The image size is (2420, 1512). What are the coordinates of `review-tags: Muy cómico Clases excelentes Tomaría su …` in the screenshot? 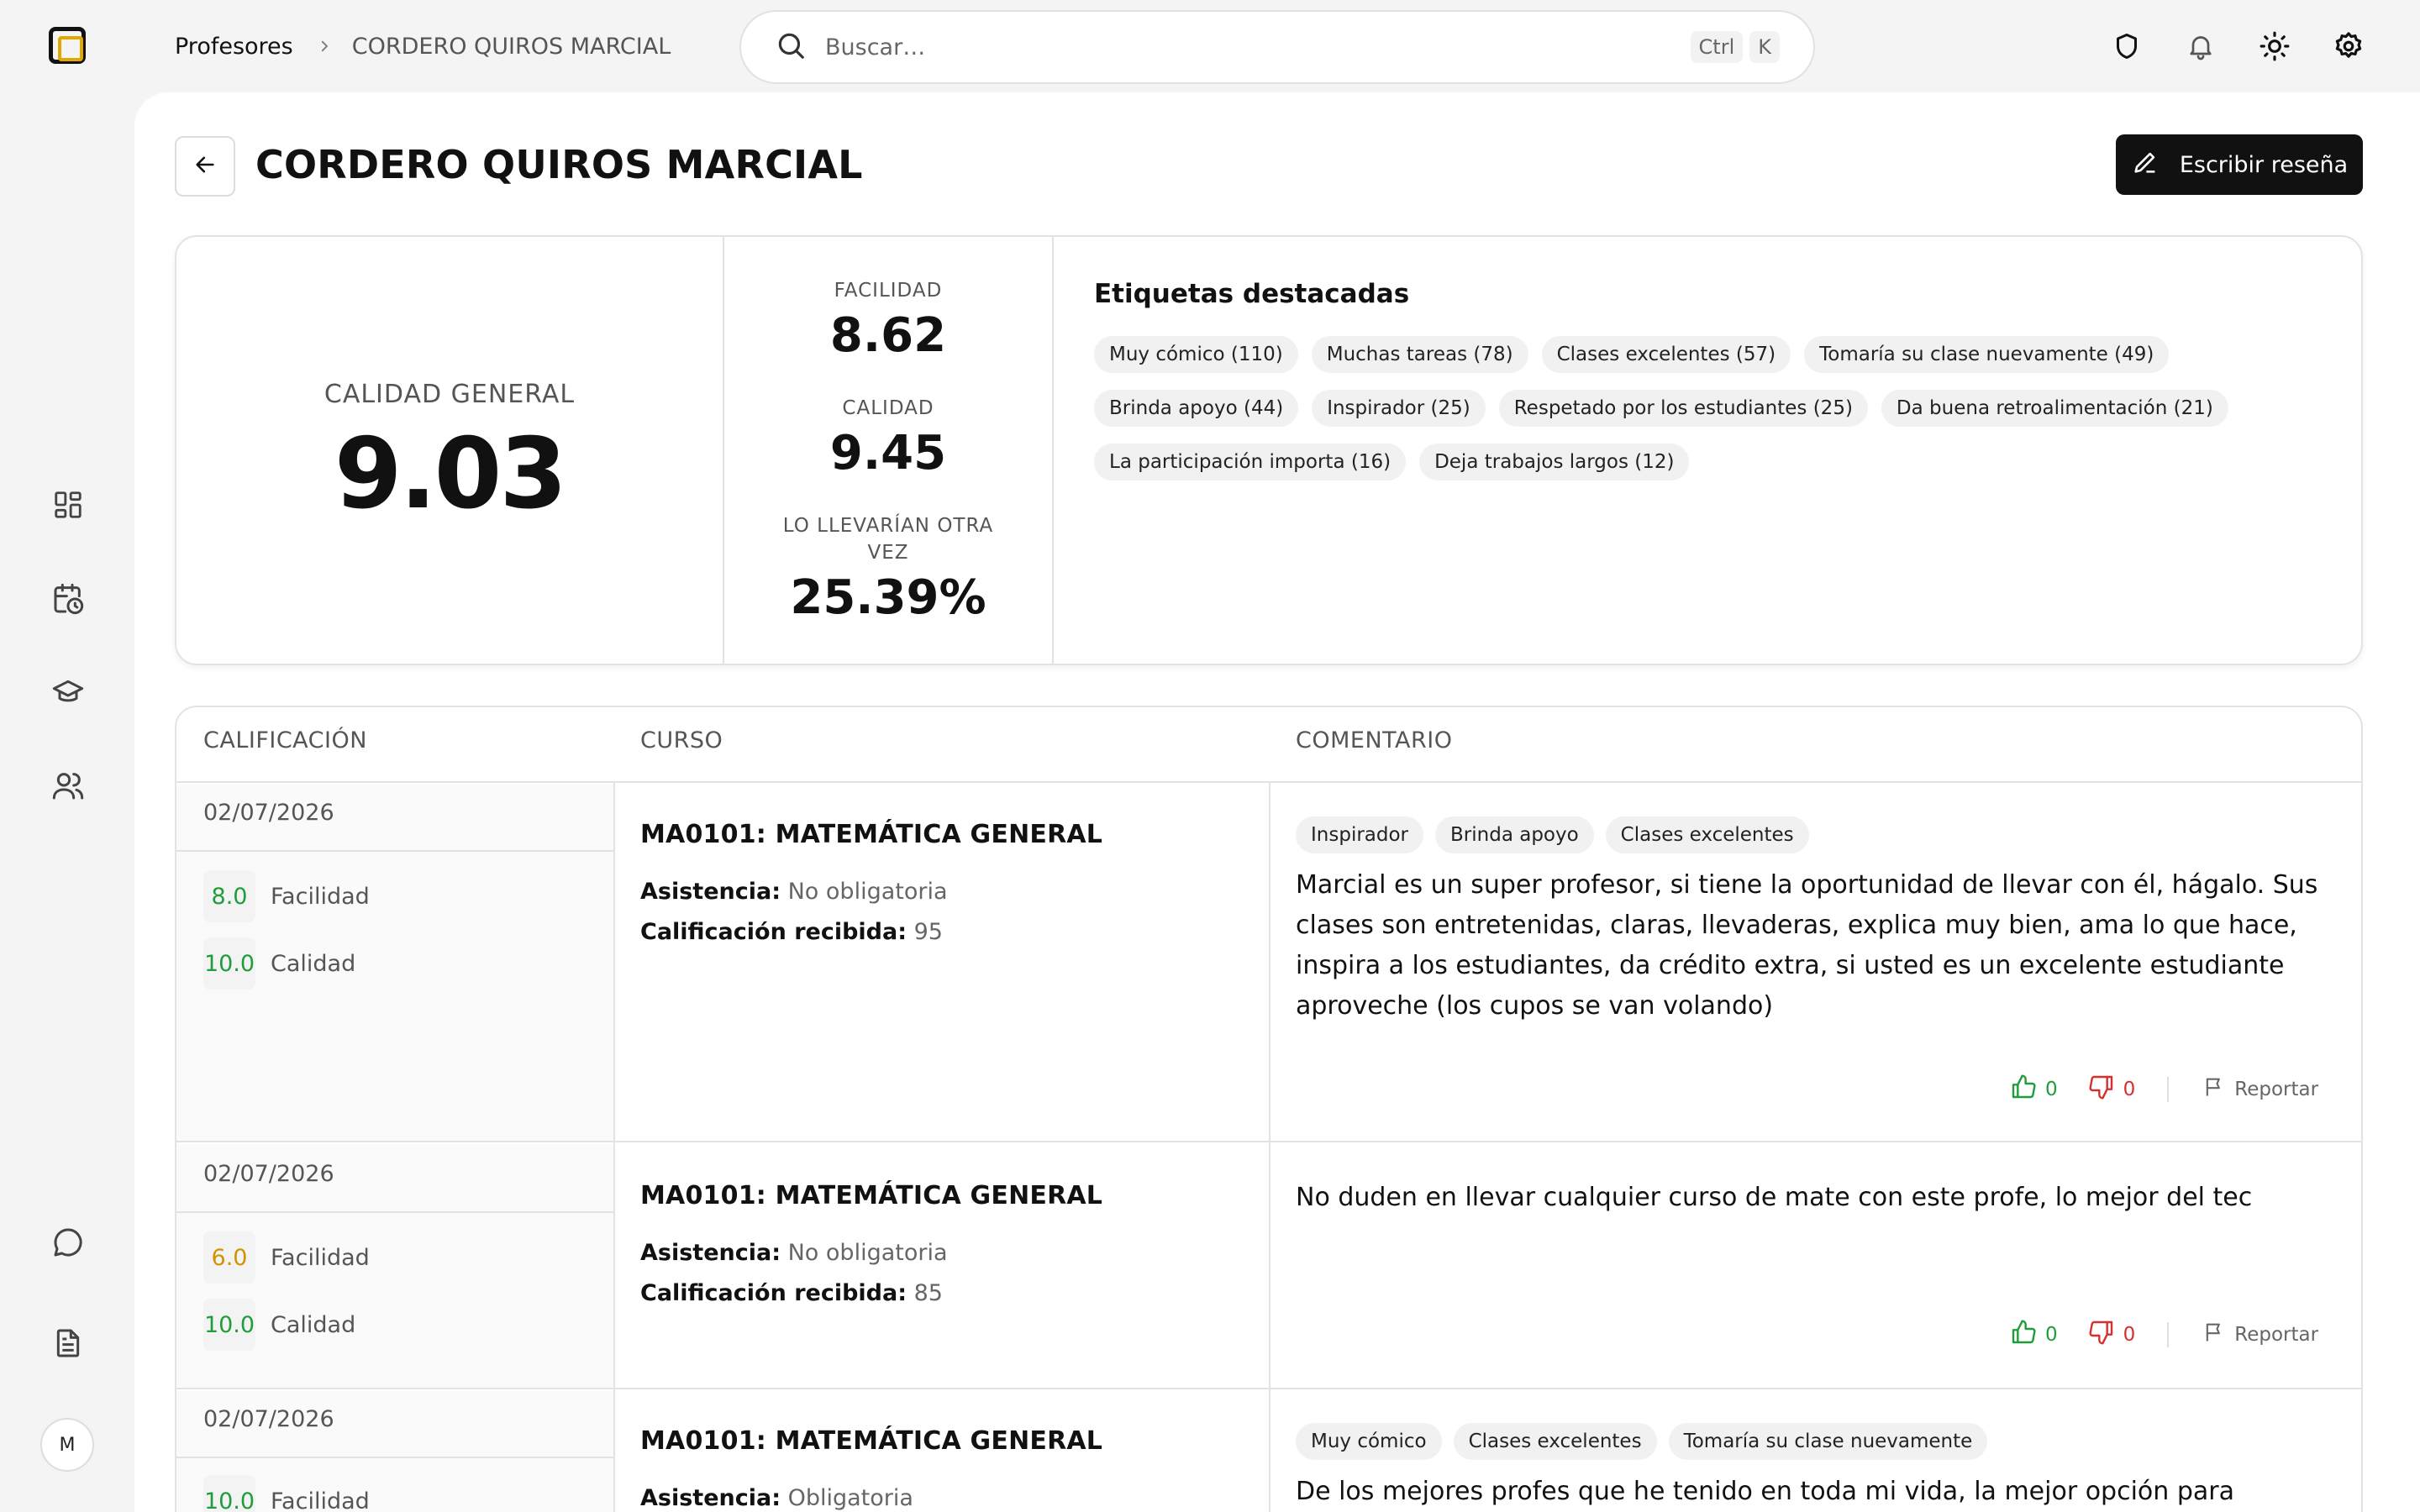 It's located at (1642, 1441).